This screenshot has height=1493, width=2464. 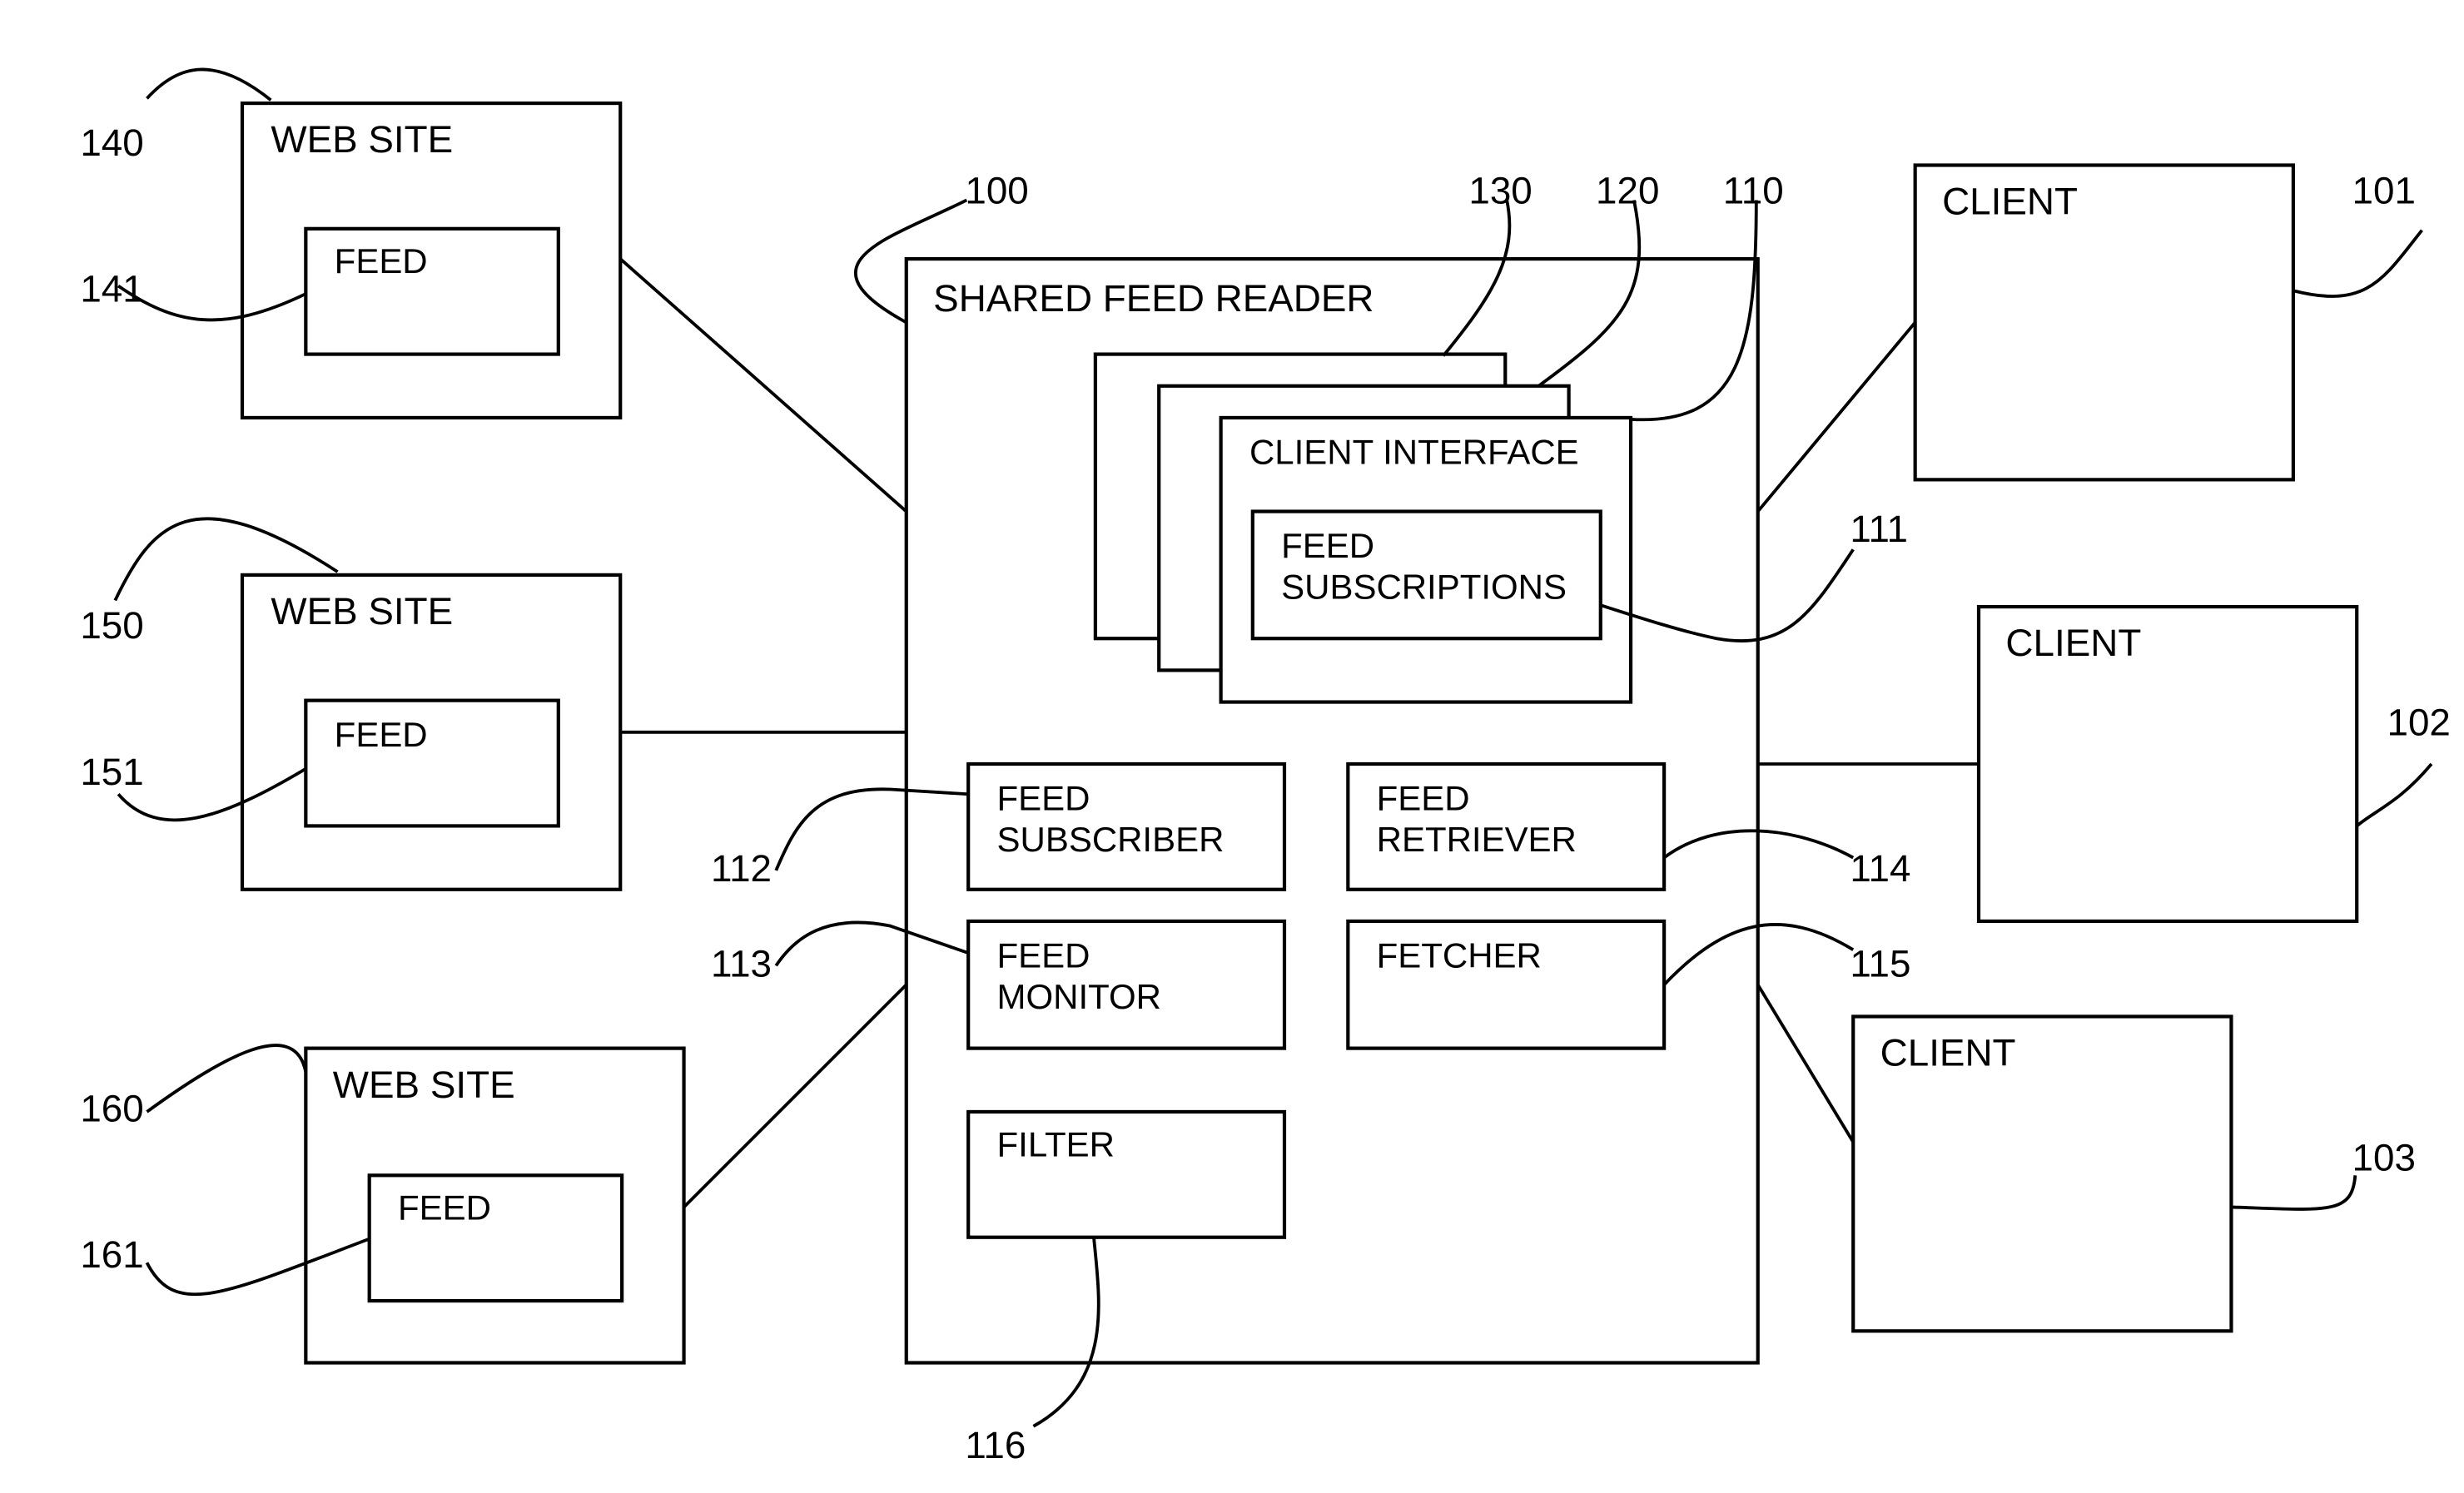 I want to click on ref-120: 120, so click(x=1628, y=190).